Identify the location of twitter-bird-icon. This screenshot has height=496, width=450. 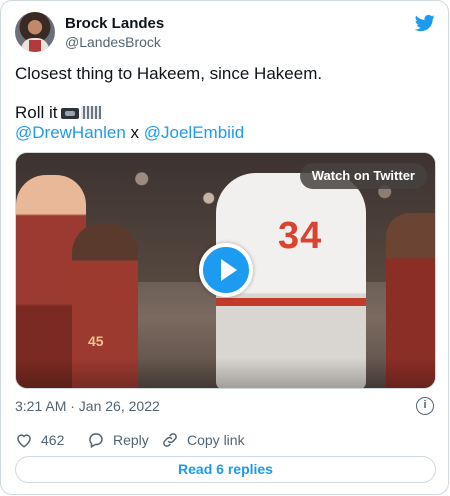
(425, 23).